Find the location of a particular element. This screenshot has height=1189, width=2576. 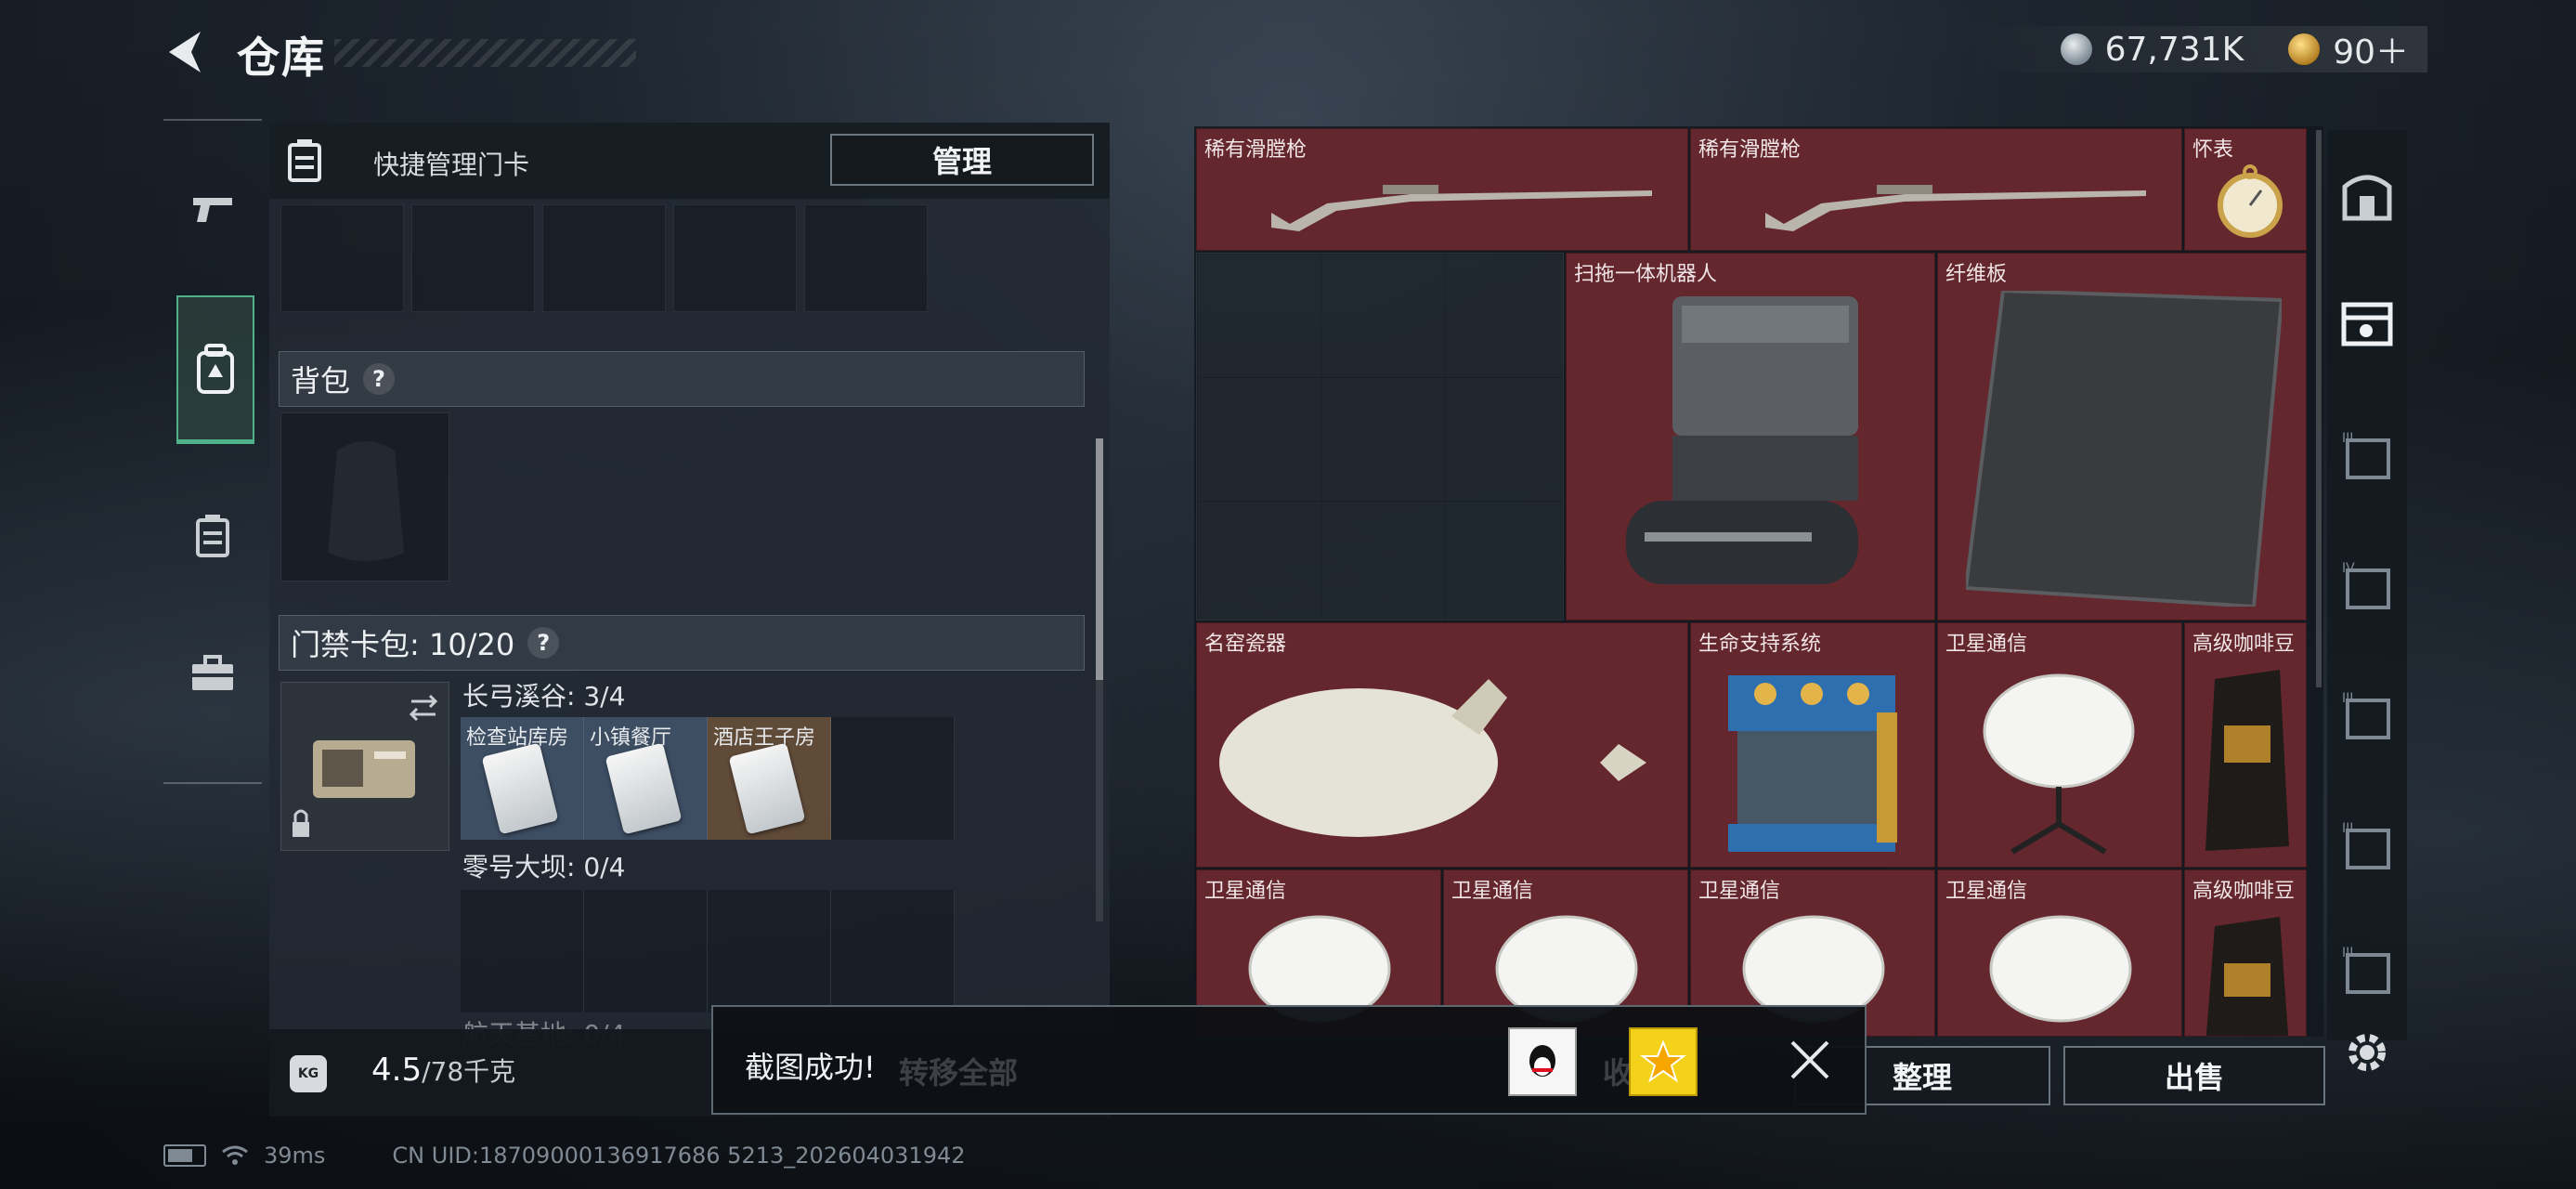

satellite-dish-icon is located at coordinates (2060, 969).